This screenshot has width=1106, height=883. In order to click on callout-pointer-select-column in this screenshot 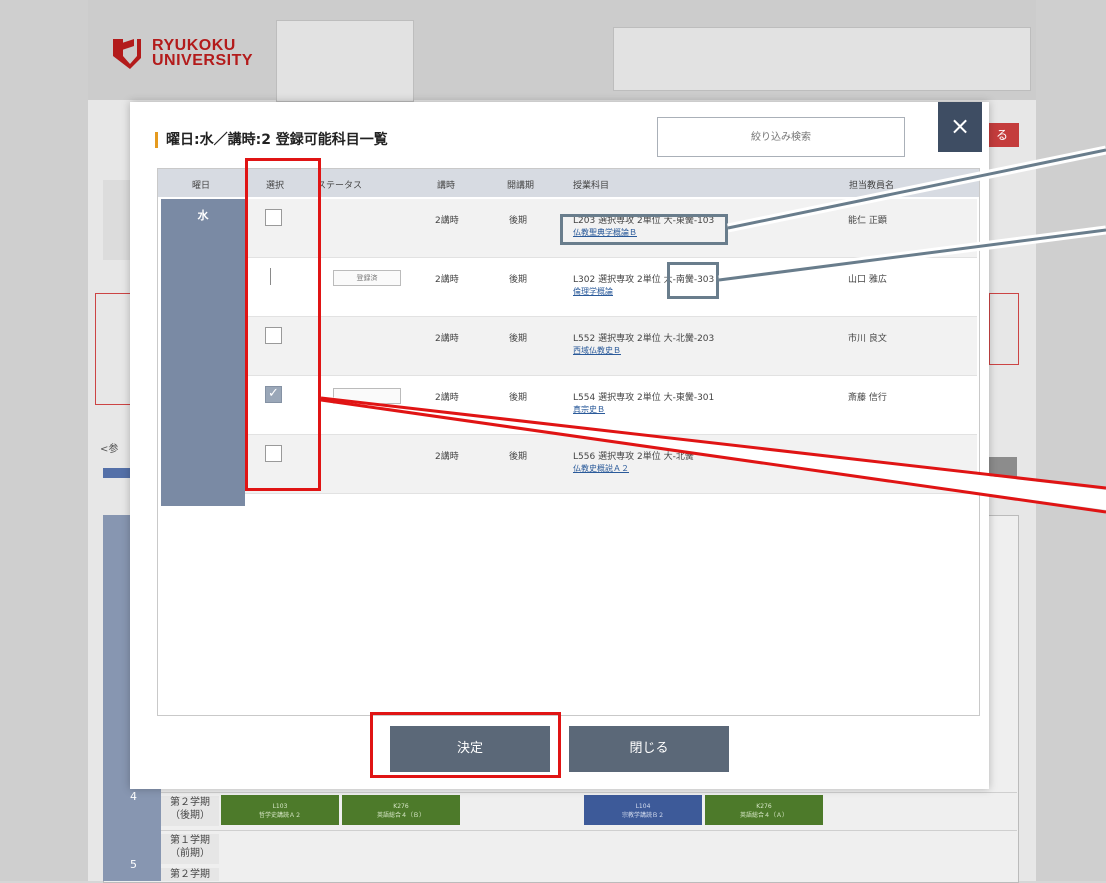, I will do `click(713, 455)`.